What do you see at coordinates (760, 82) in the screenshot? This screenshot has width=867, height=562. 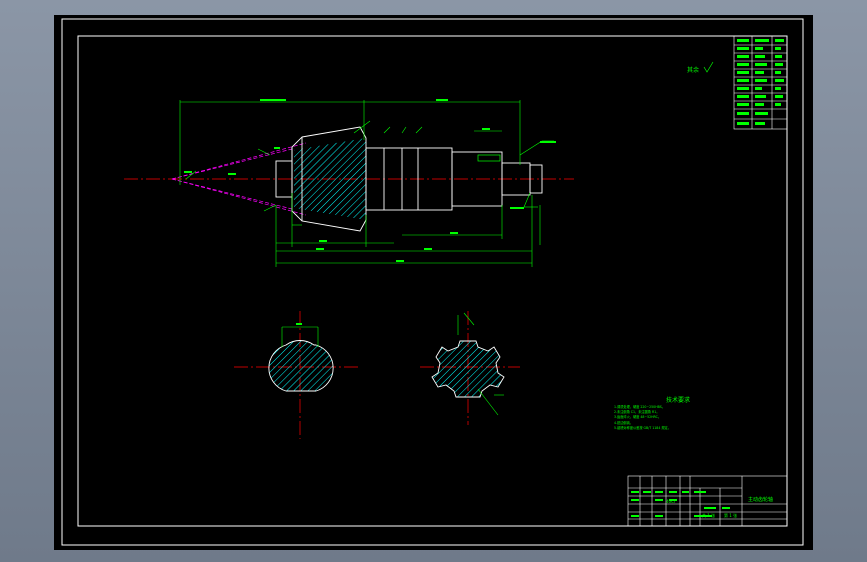 I see `parameter-table-text` at bounding box center [760, 82].